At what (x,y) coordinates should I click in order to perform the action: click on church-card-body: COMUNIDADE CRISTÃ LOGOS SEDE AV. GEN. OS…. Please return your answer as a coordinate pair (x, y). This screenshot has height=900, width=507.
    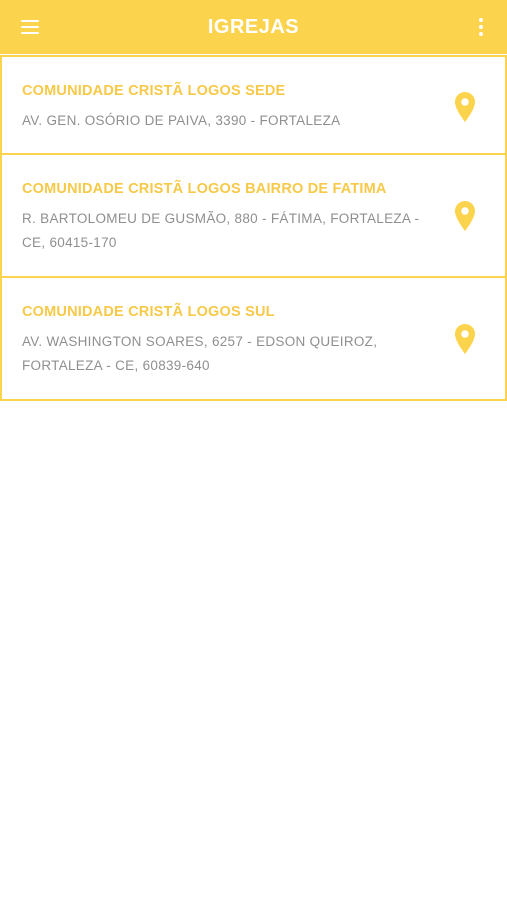
    Looking at the image, I should click on (227, 106).